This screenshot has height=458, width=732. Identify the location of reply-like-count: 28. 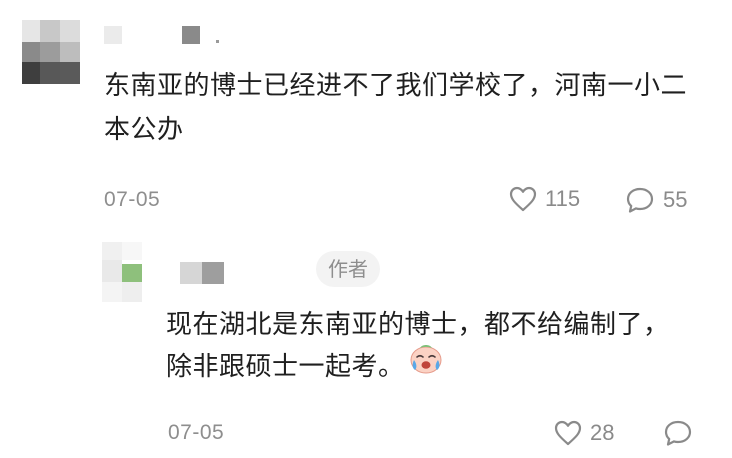
(602, 432).